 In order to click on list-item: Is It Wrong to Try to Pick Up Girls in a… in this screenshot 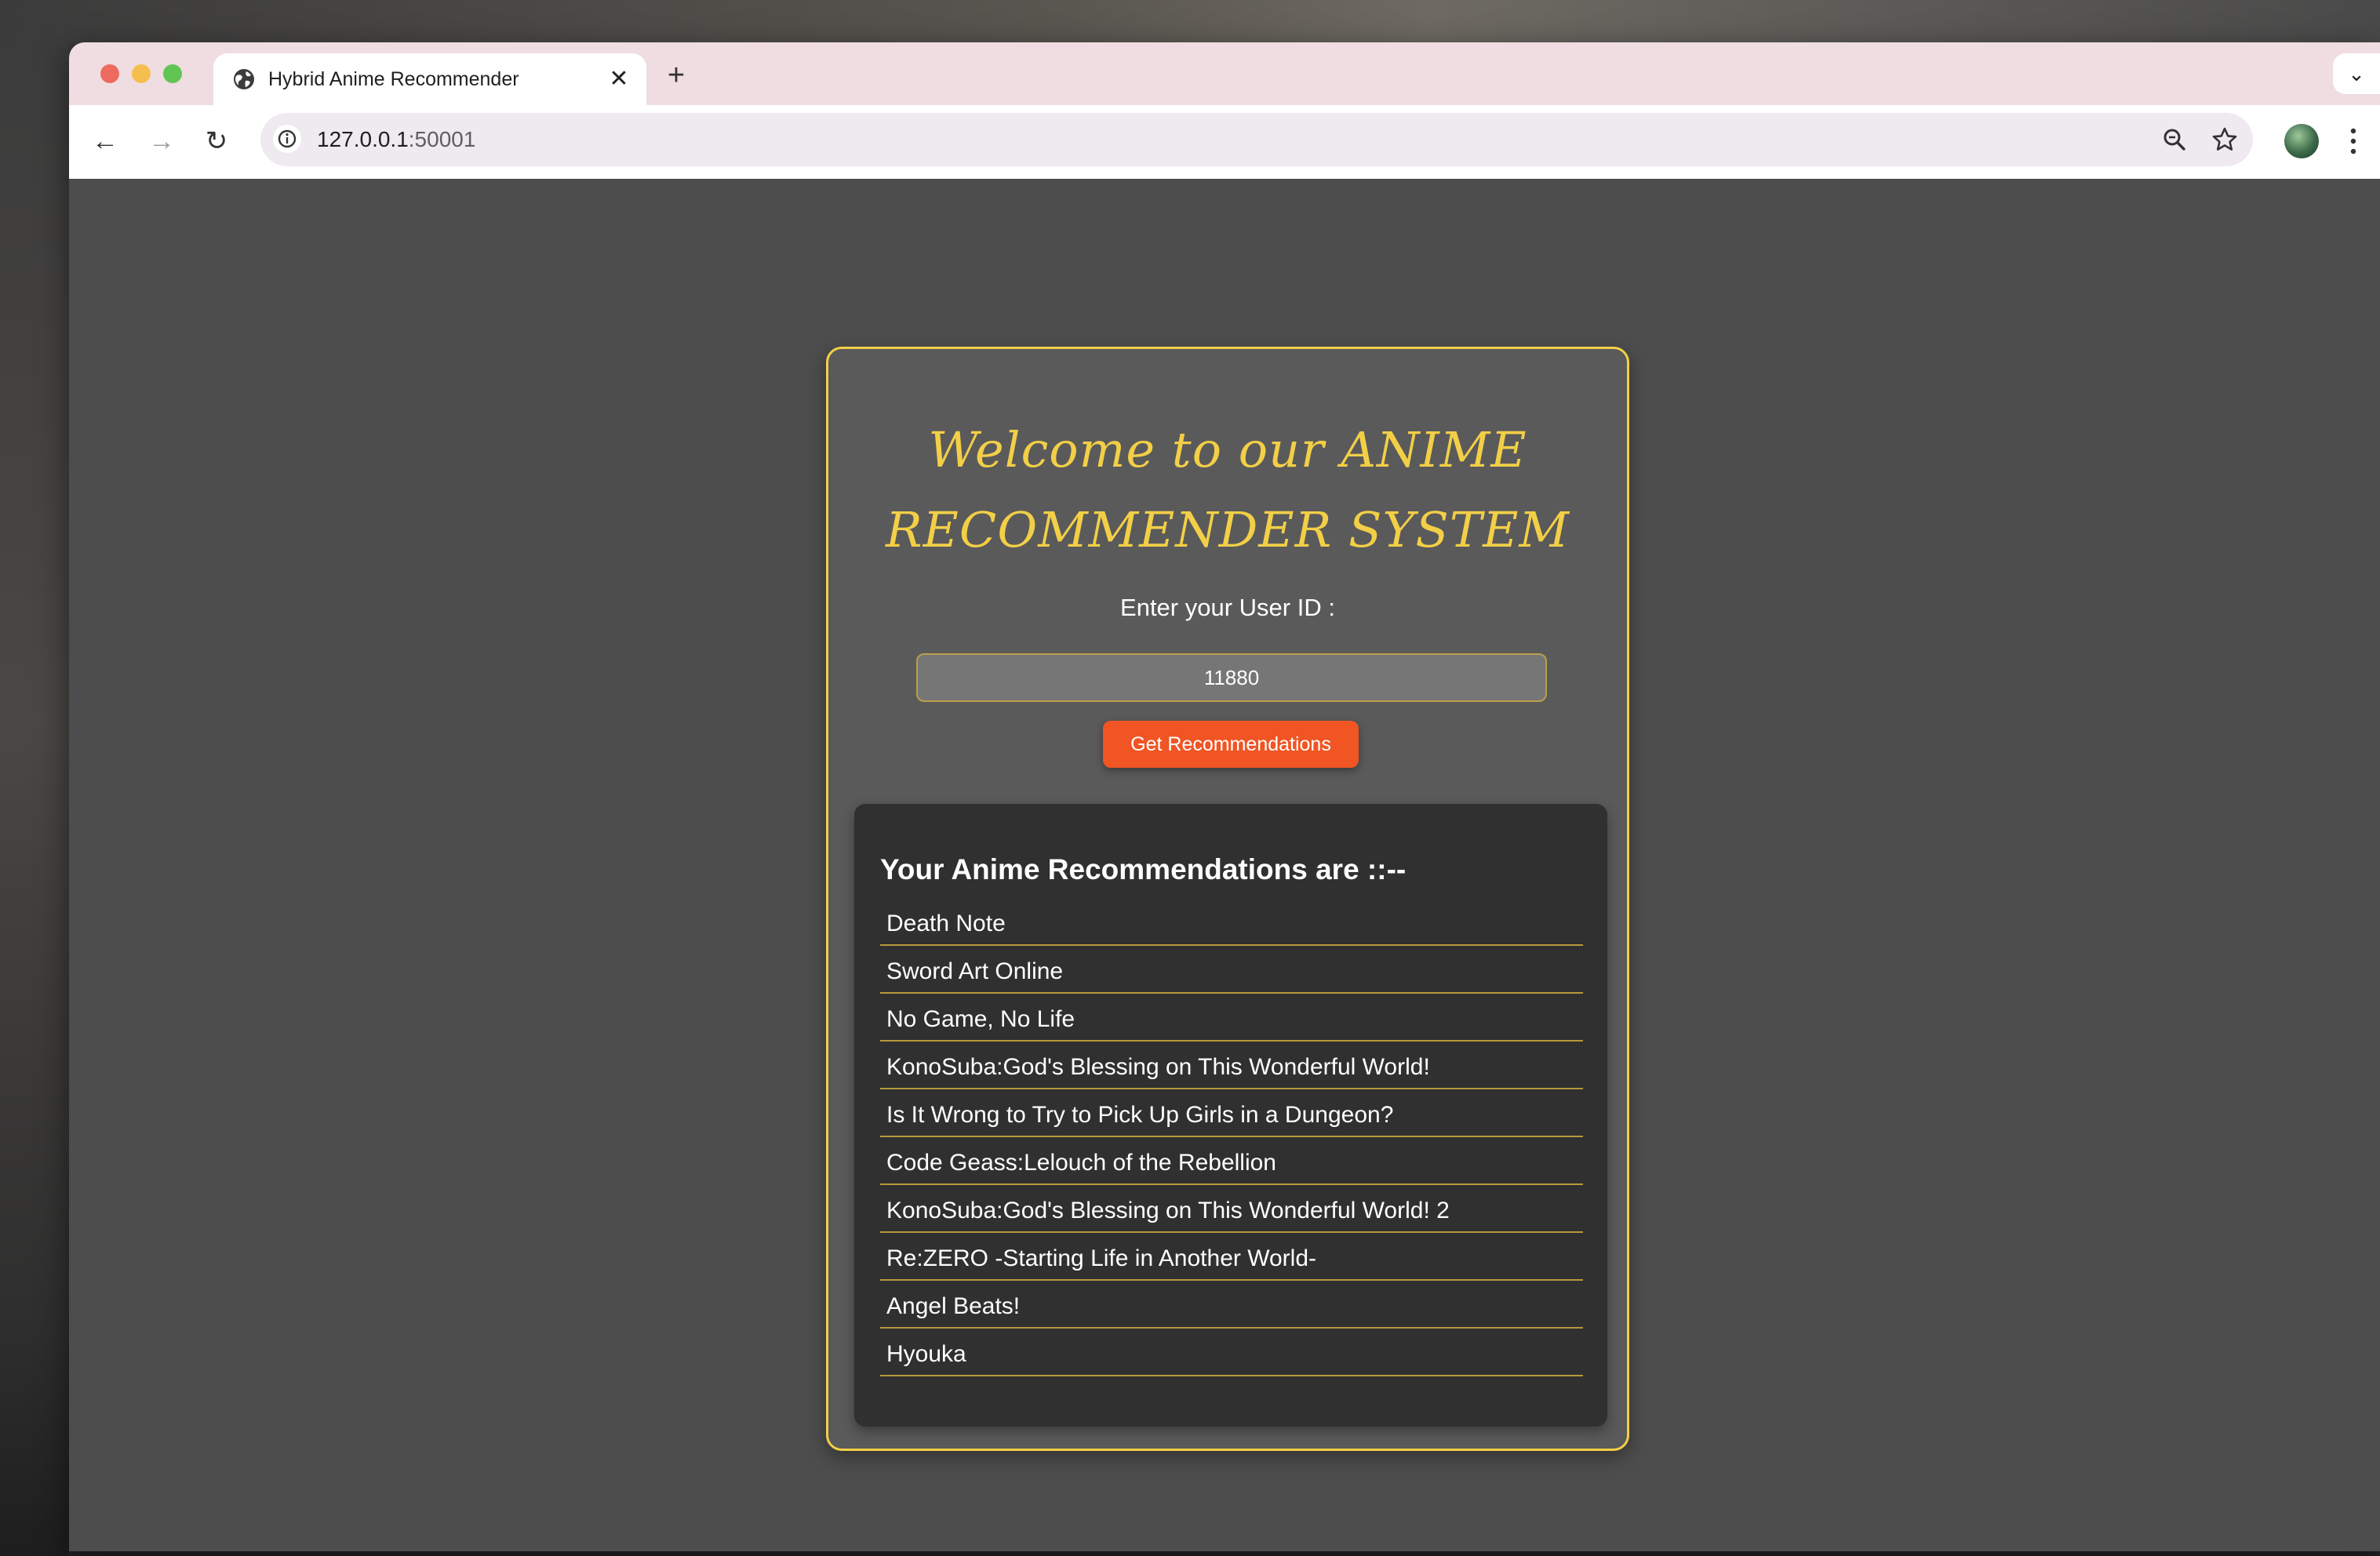, I will do `click(1231, 1114)`.